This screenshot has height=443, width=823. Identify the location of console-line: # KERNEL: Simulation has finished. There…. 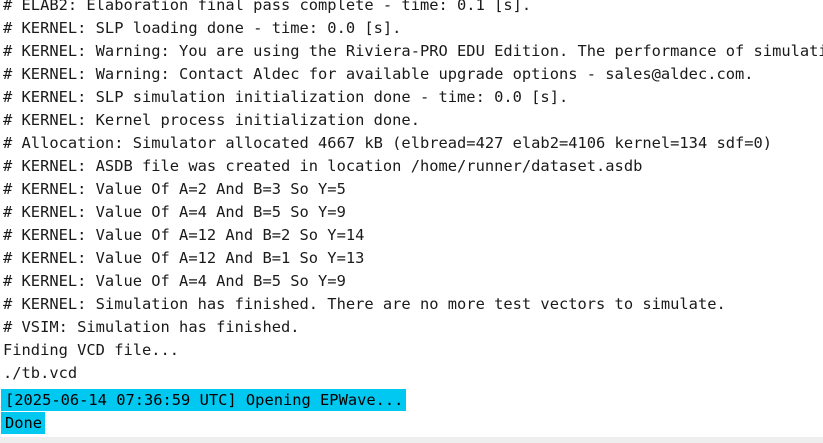
(364, 304).